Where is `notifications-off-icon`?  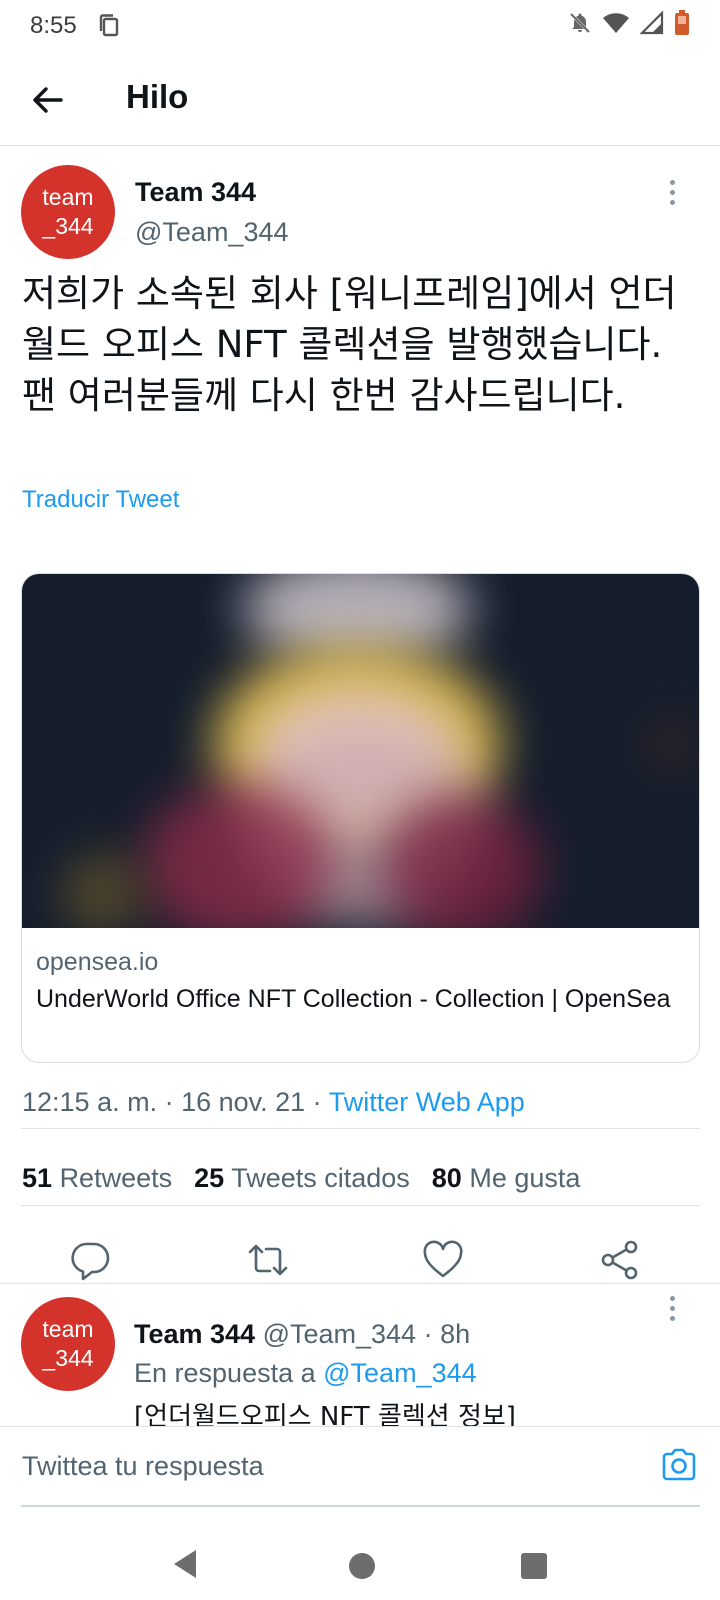 notifications-off-icon is located at coordinates (580, 26).